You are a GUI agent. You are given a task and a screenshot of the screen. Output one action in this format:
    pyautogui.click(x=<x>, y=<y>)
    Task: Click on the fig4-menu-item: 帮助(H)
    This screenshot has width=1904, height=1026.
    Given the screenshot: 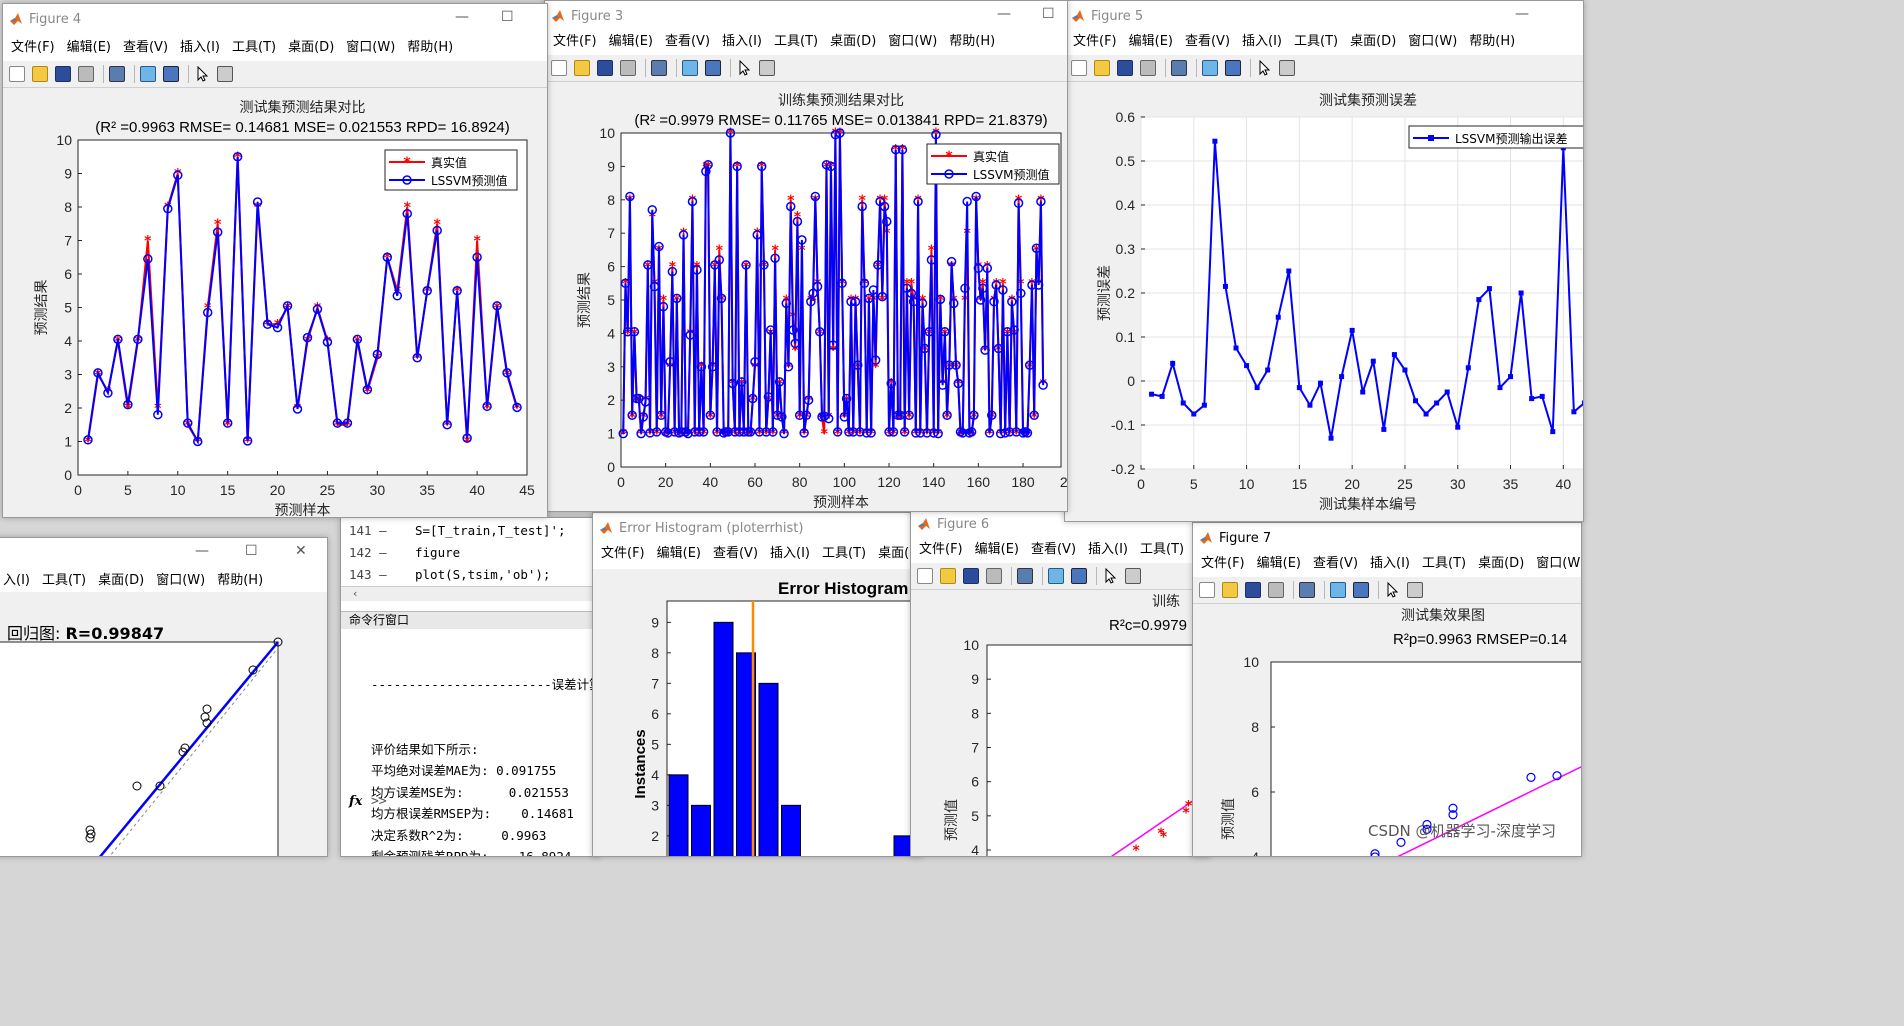 What is the action you would take?
    pyautogui.click(x=430, y=48)
    